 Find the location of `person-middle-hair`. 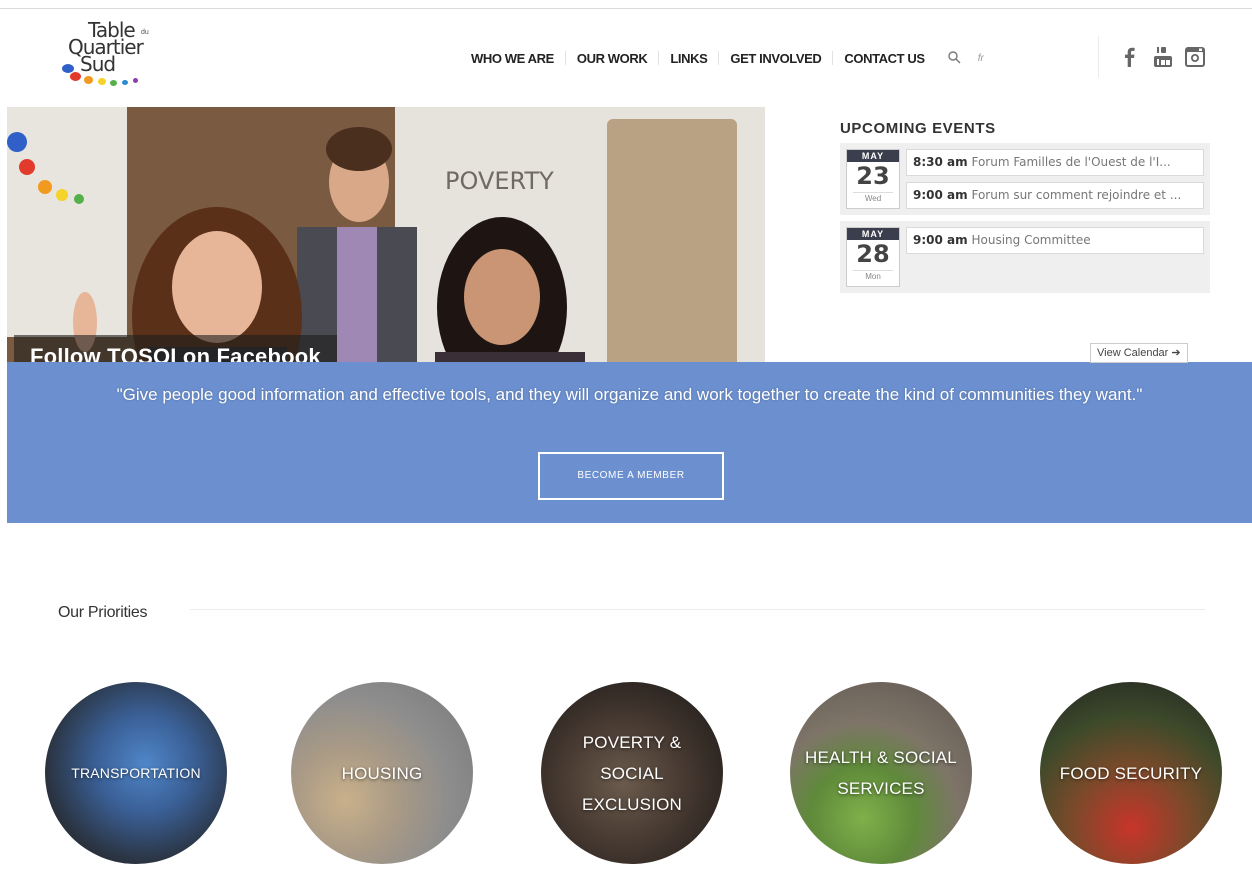

person-middle-hair is located at coordinates (359, 149).